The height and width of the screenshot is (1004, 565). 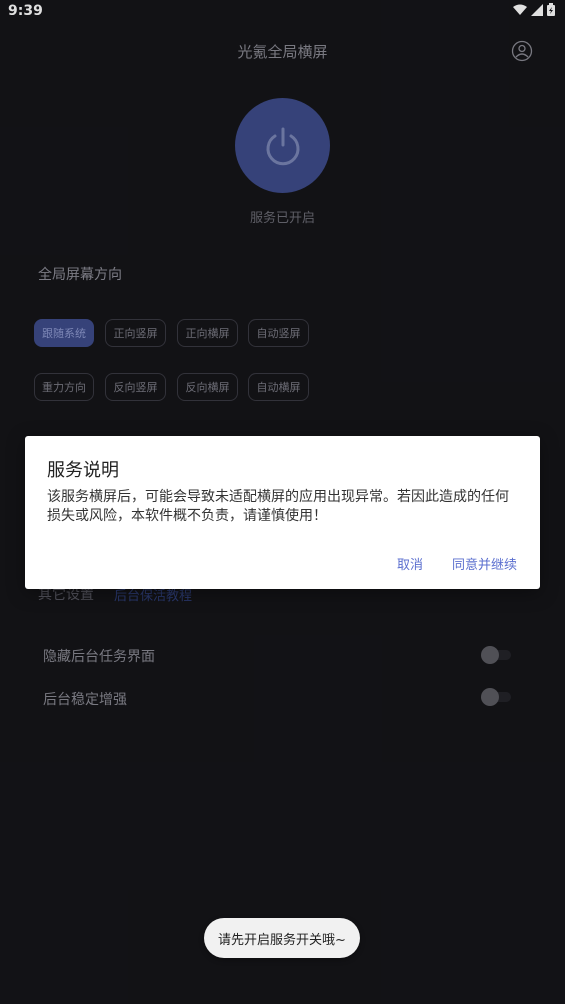 I want to click on dialog-title: 服务说明, so click(x=83, y=470).